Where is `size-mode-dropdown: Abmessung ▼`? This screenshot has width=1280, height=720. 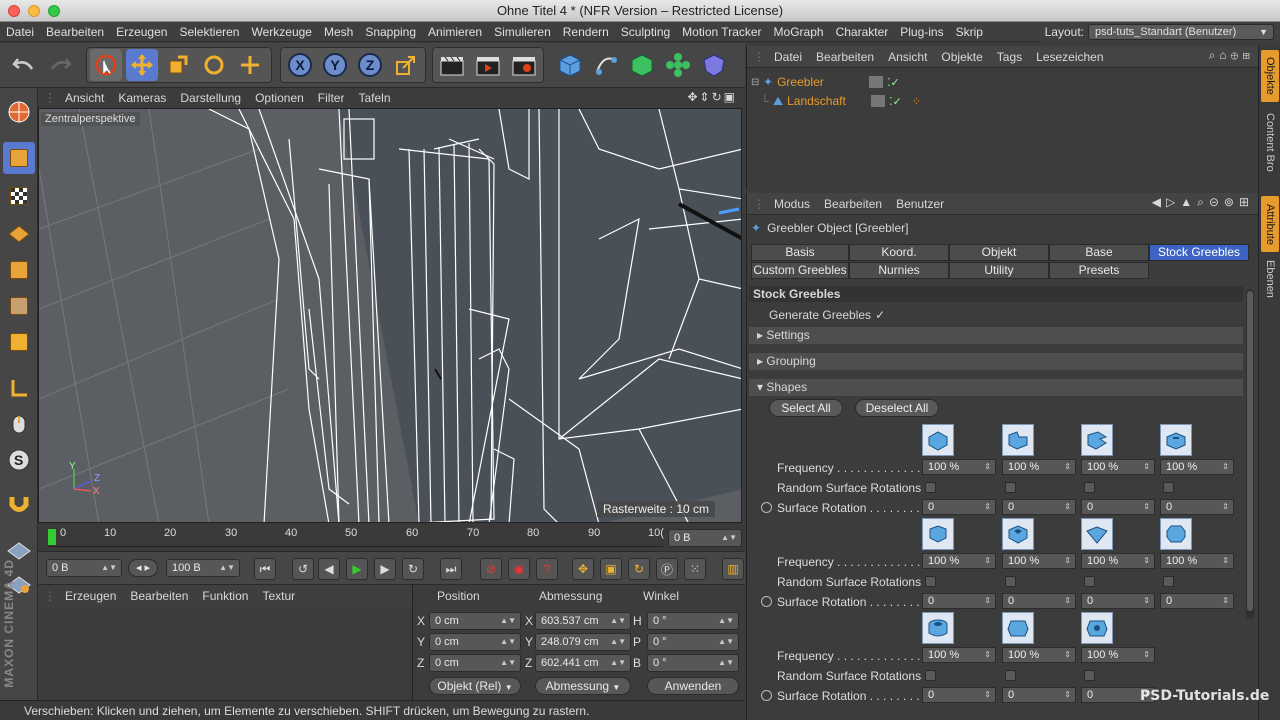 size-mode-dropdown: Abmessung ▼ is located at coordinates (583, 686).